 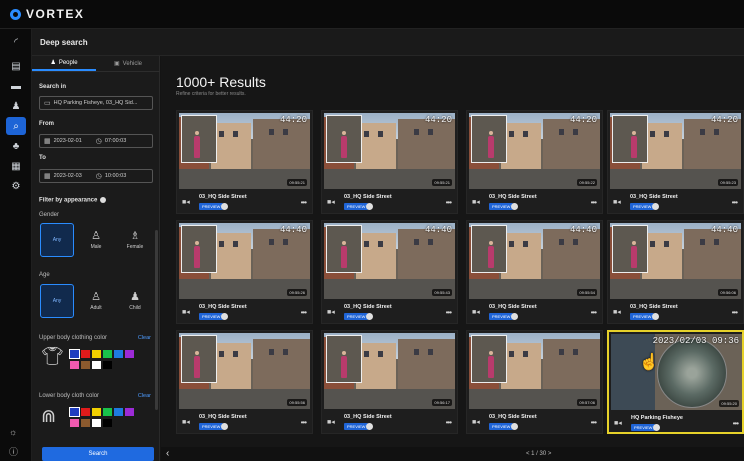 What do you see at coordinates (675, 151) in the screenshot?
I see `result-thumbnail: 44:20 09:55:23` at bounding box center [675, 151].